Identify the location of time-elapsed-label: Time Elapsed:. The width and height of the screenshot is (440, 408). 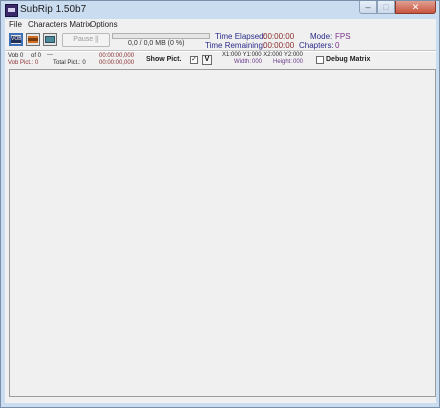
(240, 36).